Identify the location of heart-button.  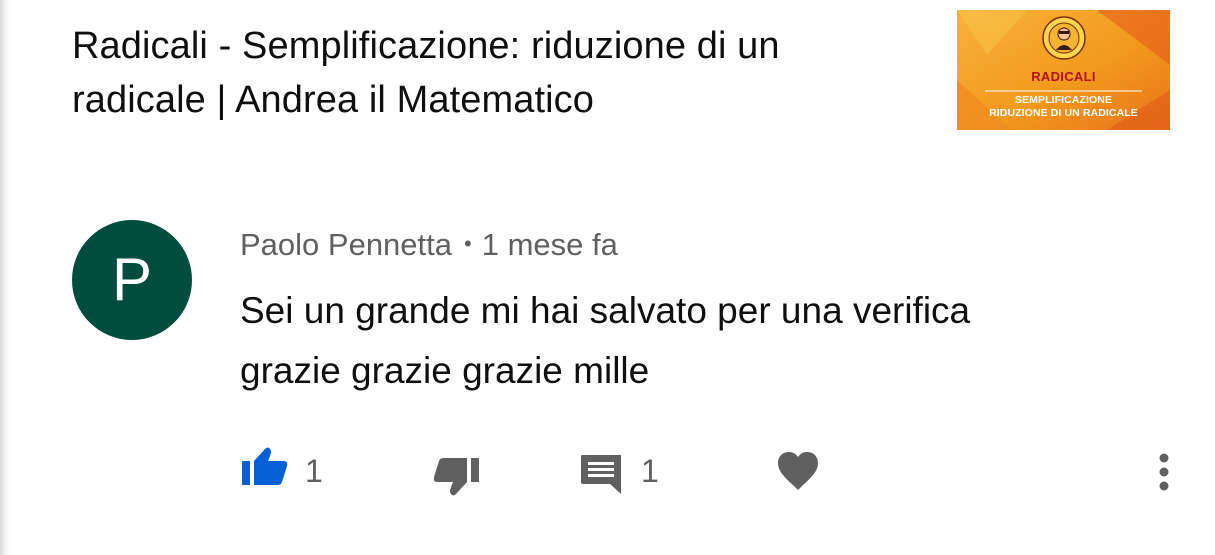
(798, 471).